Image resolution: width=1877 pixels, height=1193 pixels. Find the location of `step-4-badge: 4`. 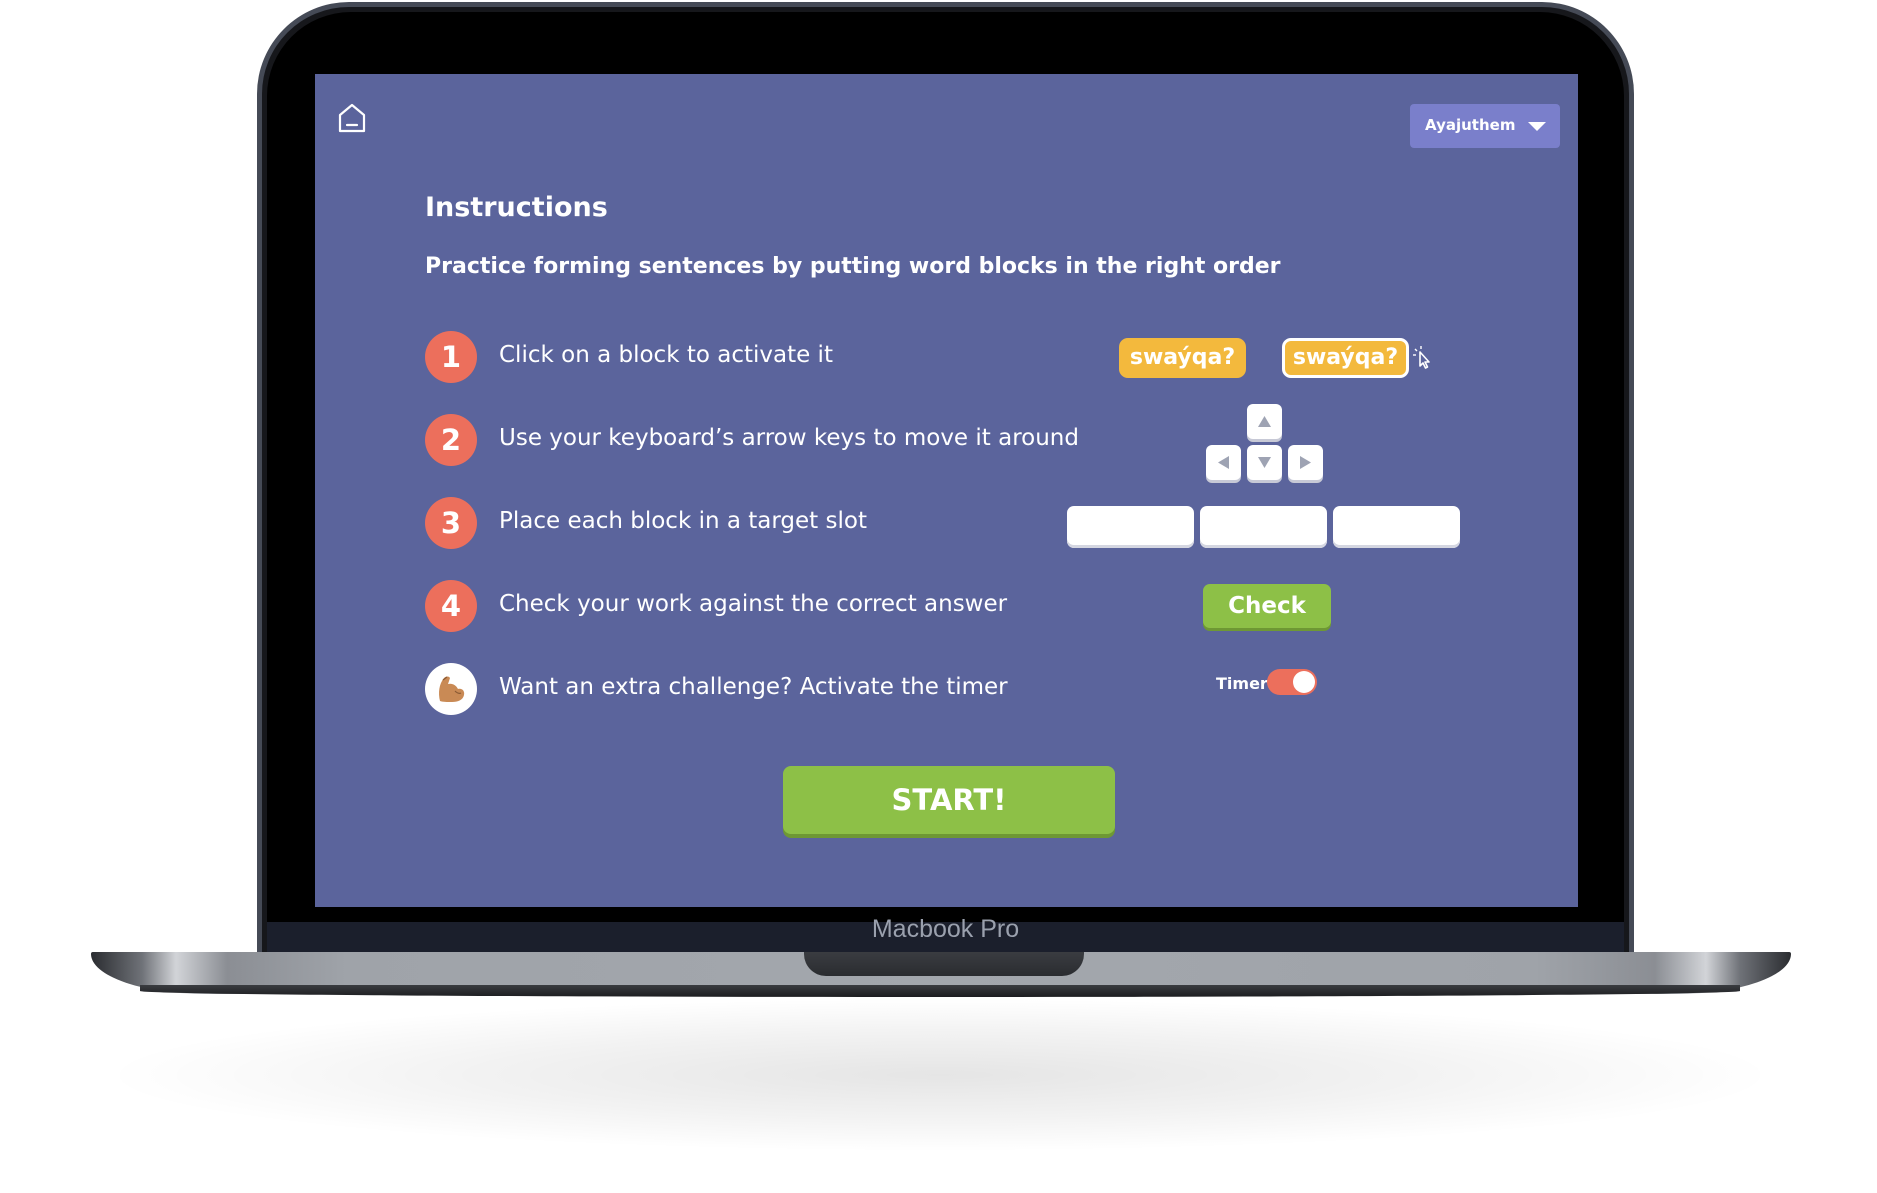

step-4-badge: 4 is located at coordinates (451, 606).